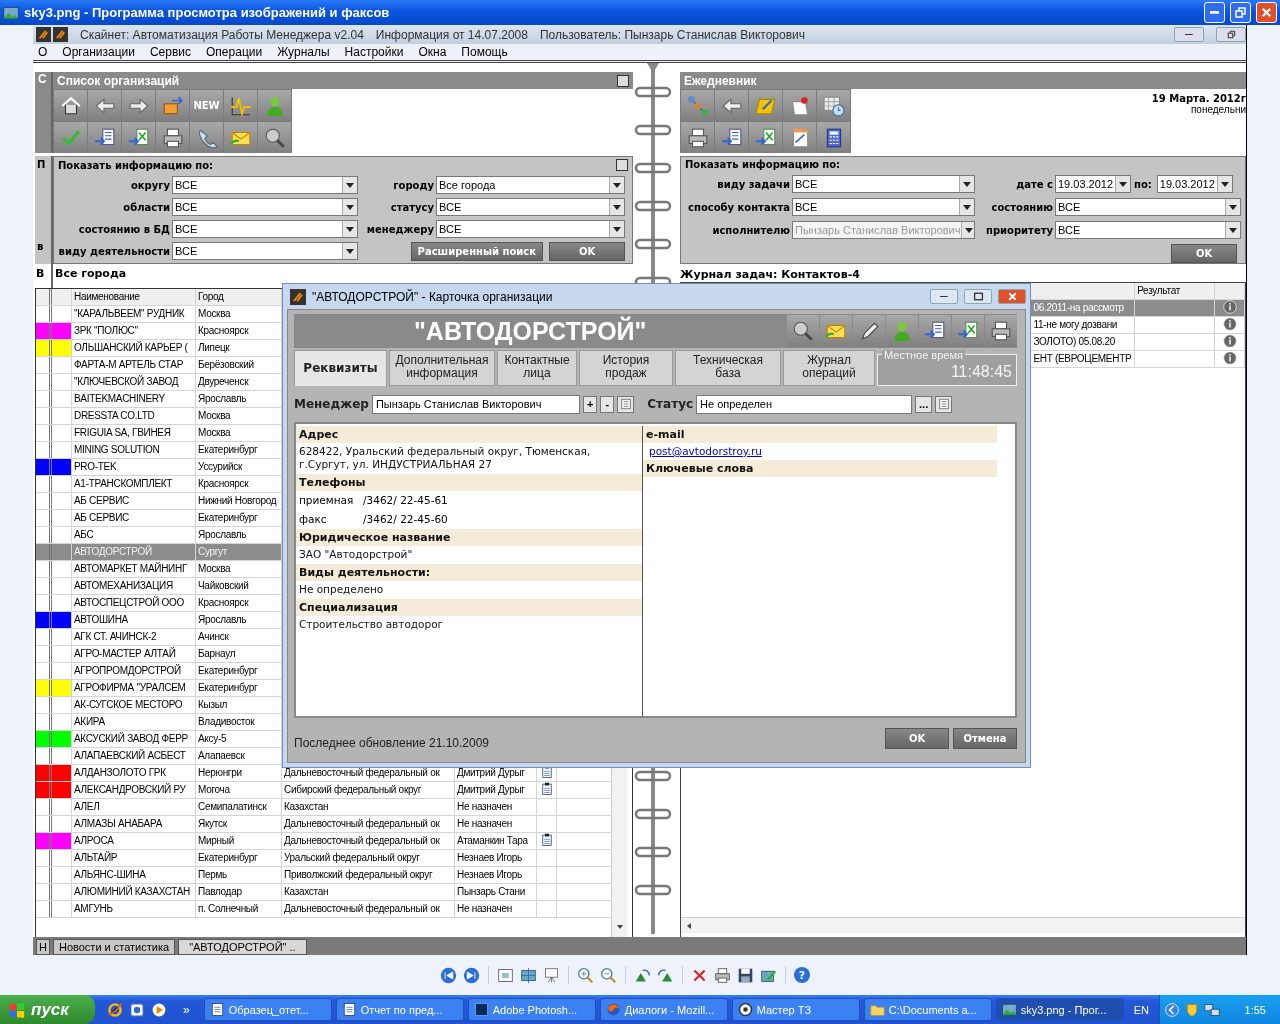 The height and width of the screenshot is (1024, 1280). Describe the element at coordinates (619, 927) in the screenshot. I see `scroll-down-arrow-icon` at that location.